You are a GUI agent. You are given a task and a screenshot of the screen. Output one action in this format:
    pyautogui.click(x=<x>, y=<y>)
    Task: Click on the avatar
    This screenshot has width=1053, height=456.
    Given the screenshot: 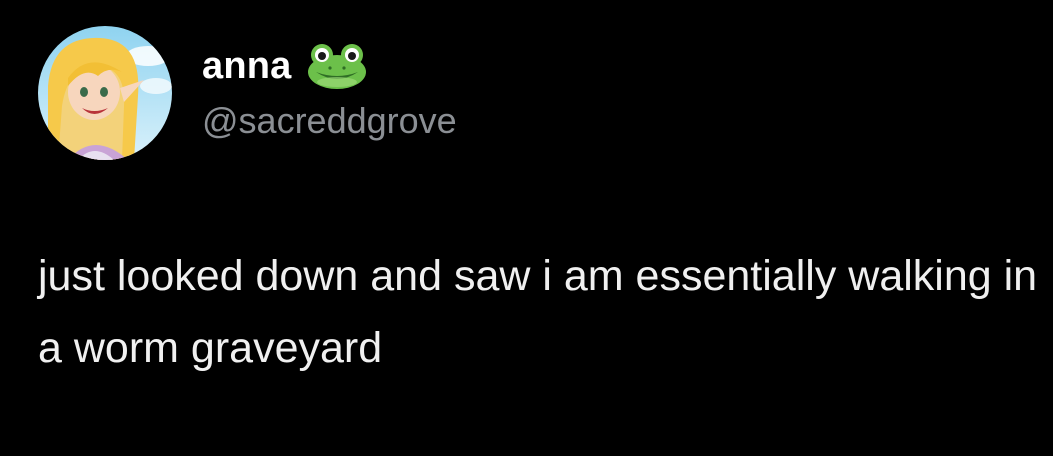 What is the action you would take?
    pyautogui.click(x=105, y=93)
    